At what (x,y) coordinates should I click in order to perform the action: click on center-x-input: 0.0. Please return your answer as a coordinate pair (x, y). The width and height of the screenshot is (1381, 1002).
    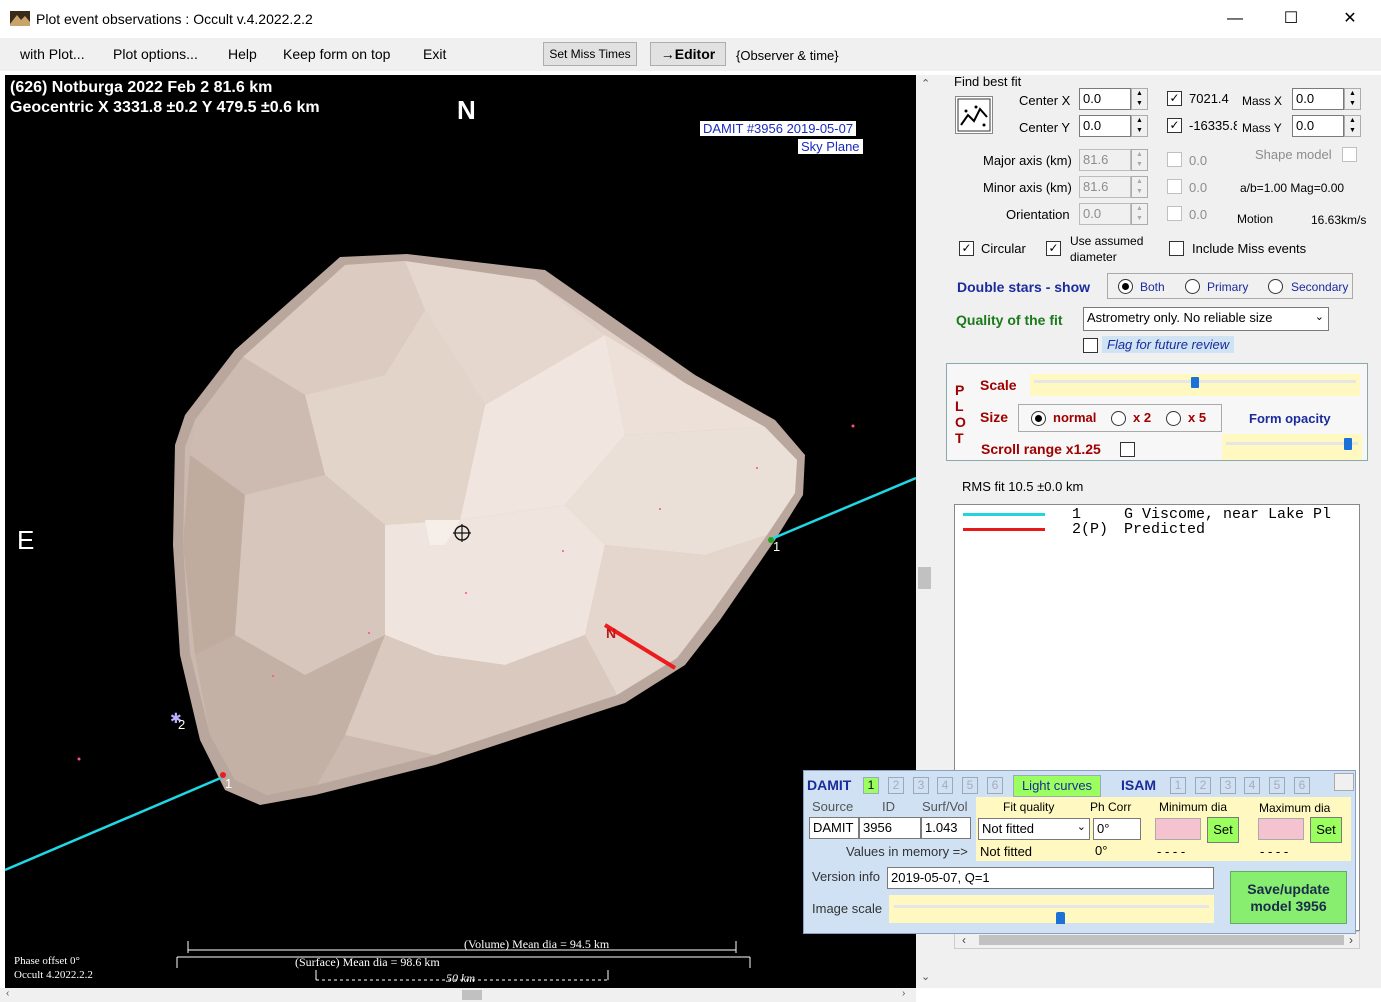
    Looking at the image, I should click on (1105, 99).